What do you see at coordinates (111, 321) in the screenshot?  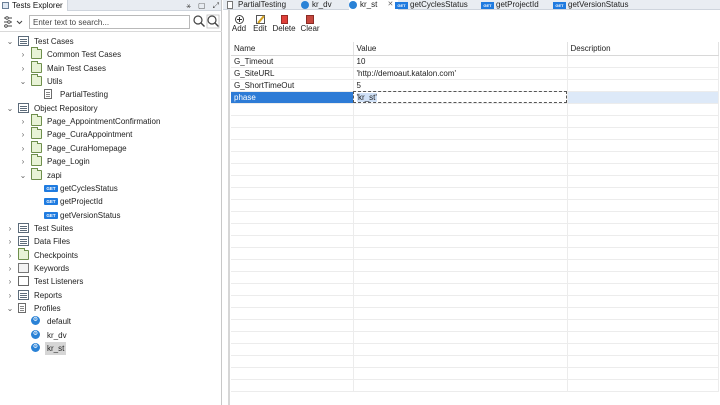 I see `tree-item-default: ⚙ default` at bounding box center [111, 321].